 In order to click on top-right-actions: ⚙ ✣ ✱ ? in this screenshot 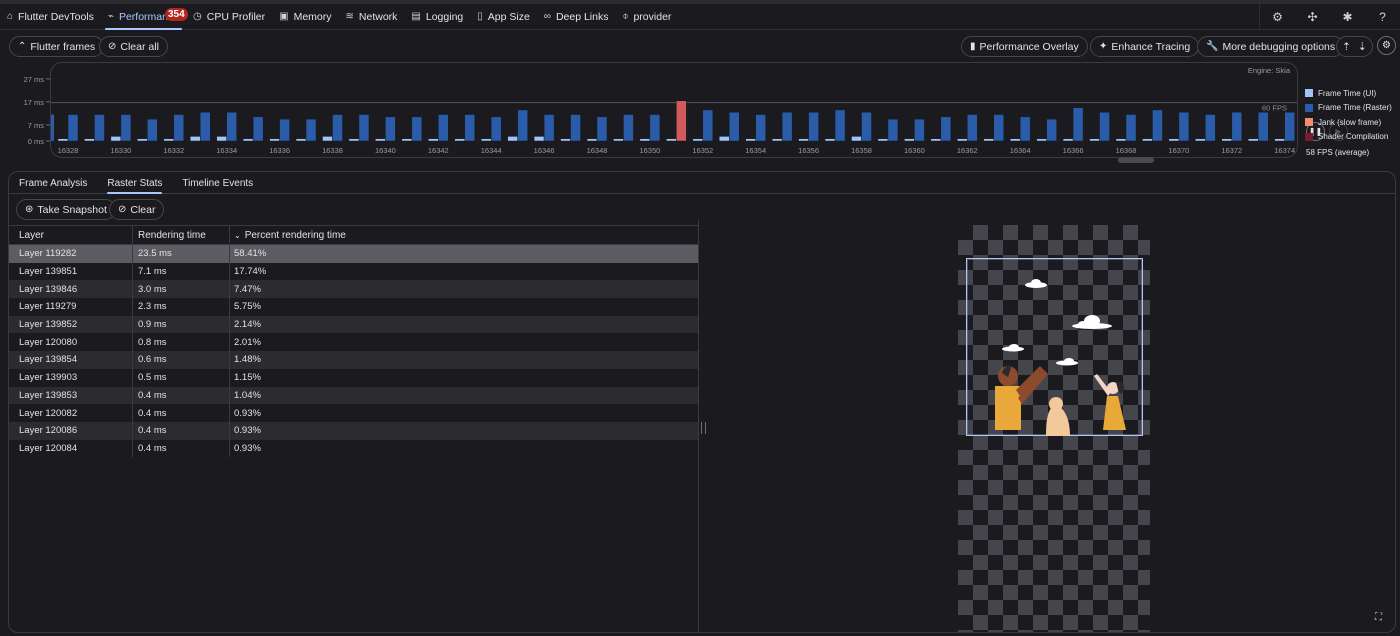, I will do `click(1329, 17)`.